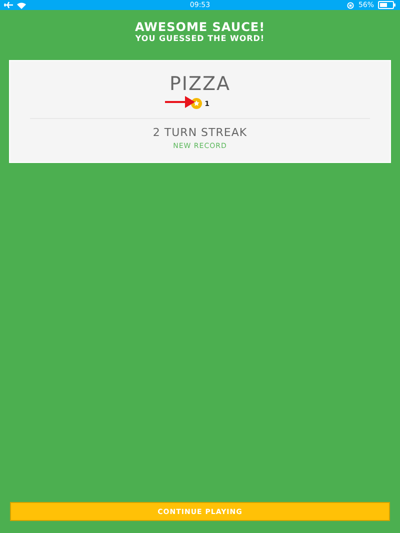  I want to click on battery-icon, so click(387, 5).